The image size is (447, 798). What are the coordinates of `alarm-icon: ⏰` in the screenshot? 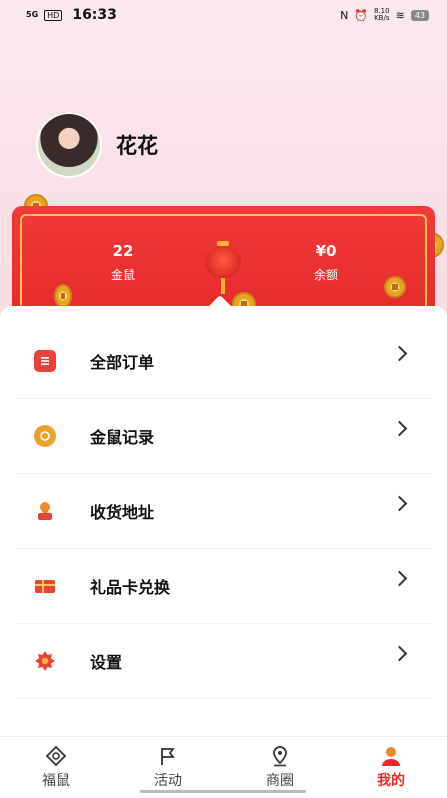 It's located at (361, 15).